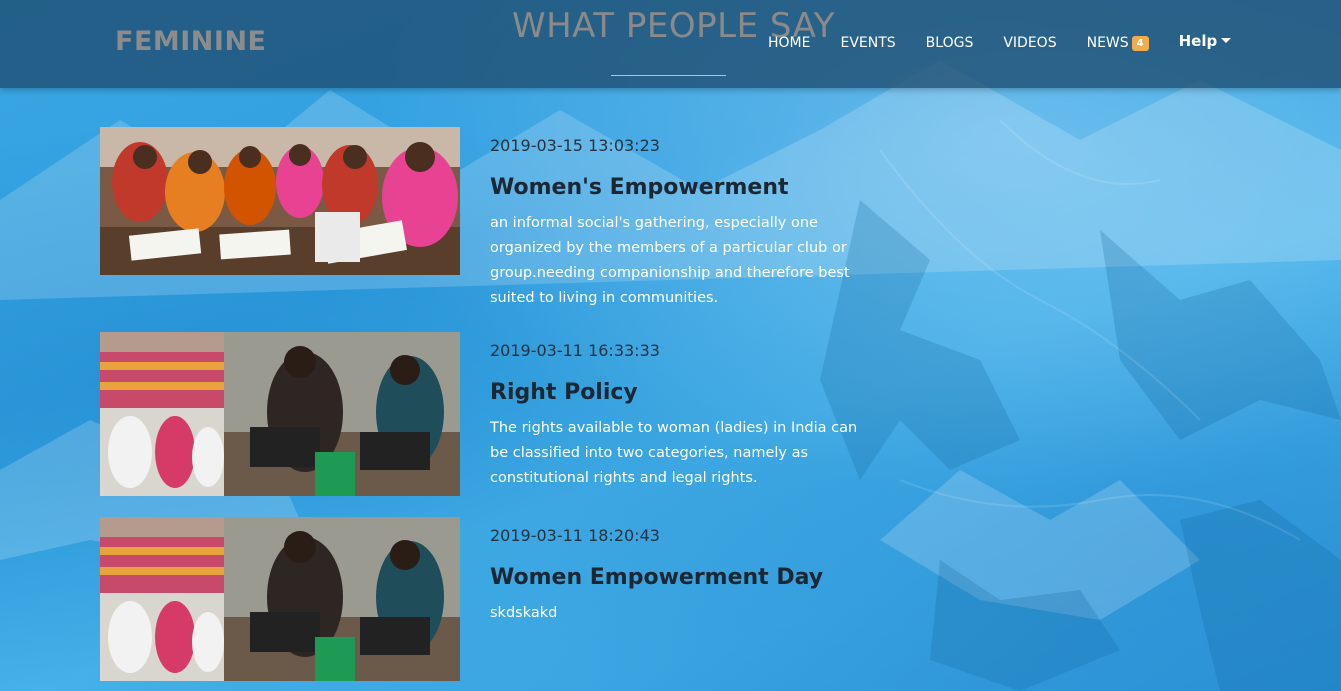  I want to click on nav-news: NEWS 4, so click(1118, 43).